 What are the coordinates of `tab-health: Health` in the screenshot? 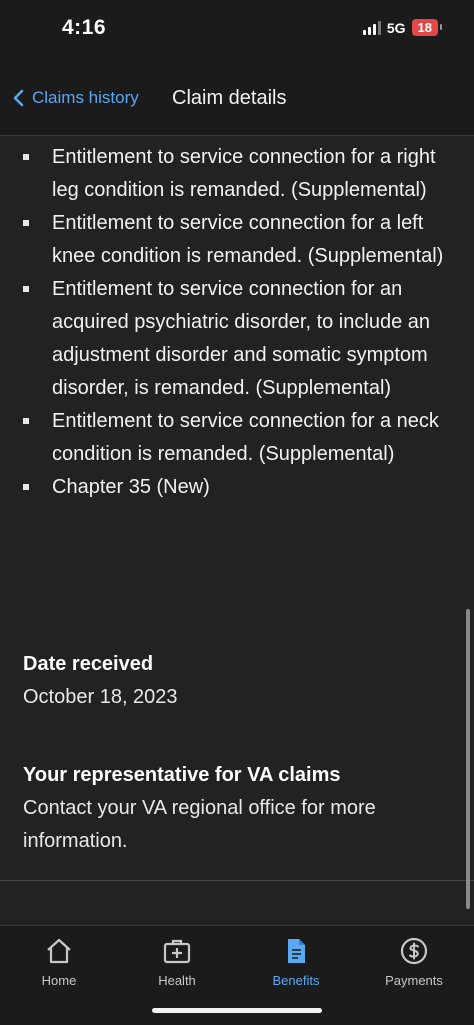 It's located at (177, 962).